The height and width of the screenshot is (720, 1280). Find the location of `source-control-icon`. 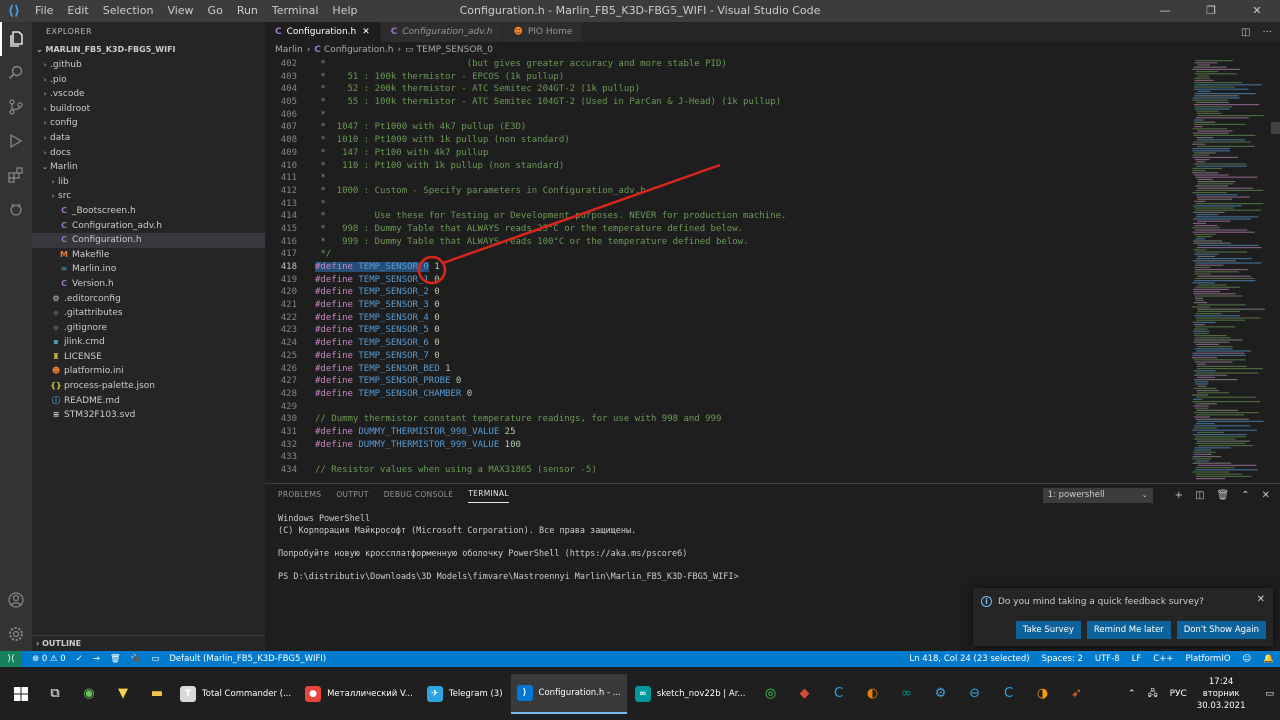

source-control-icon is located at coordinates (16, 107).